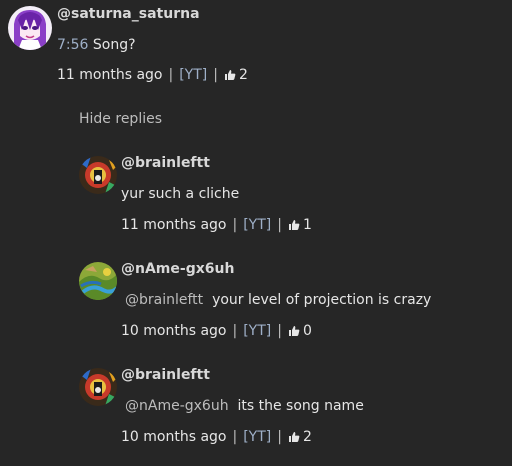 This screenshot has height=466, width=512. What do you see at coordinates (307, 331) in the screenshot?
I see `like-count: 0` at bounding box center [307, 331].